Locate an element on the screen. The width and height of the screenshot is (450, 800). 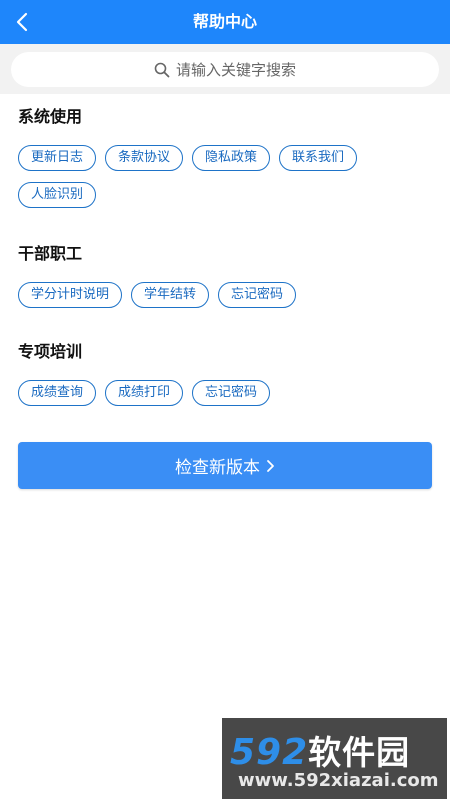
chevron-right-icon is located at coordinates (270, 465).